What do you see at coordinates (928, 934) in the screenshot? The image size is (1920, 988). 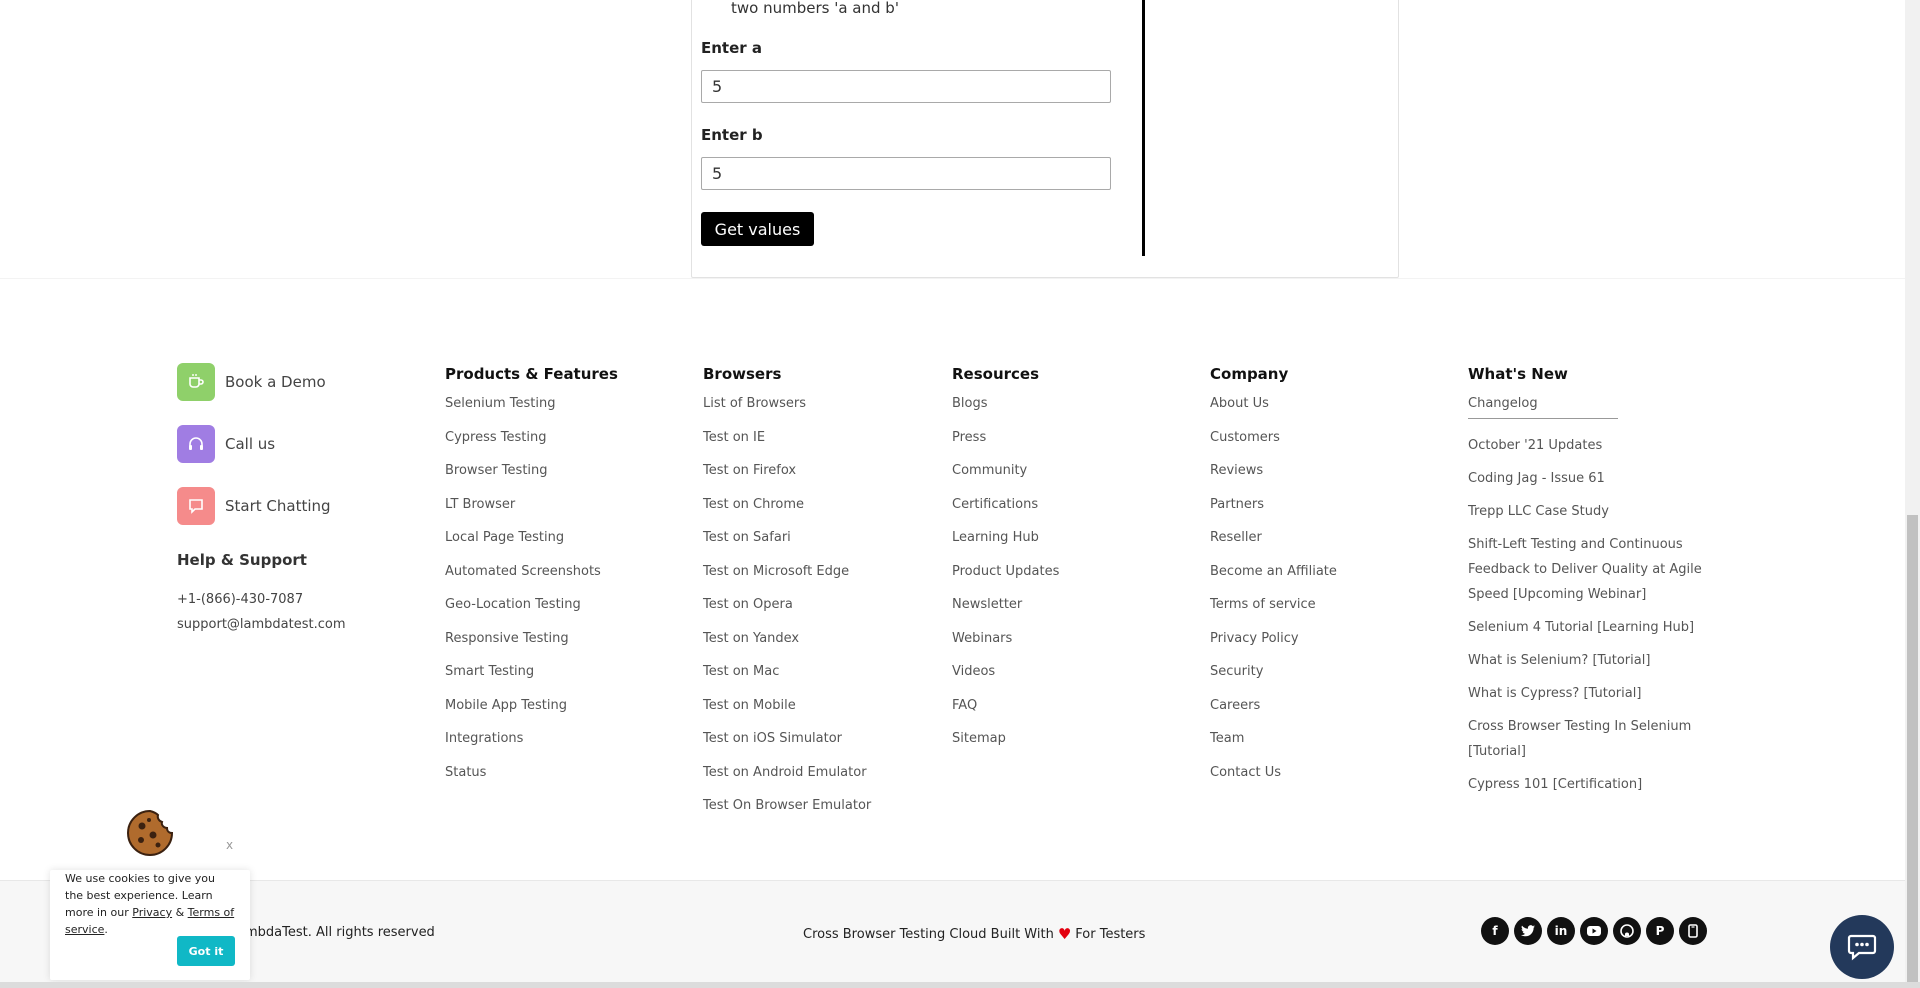 I see `tagline-before: Cross Browser Testing Cloud Built With` at bounding box center [928, 934].